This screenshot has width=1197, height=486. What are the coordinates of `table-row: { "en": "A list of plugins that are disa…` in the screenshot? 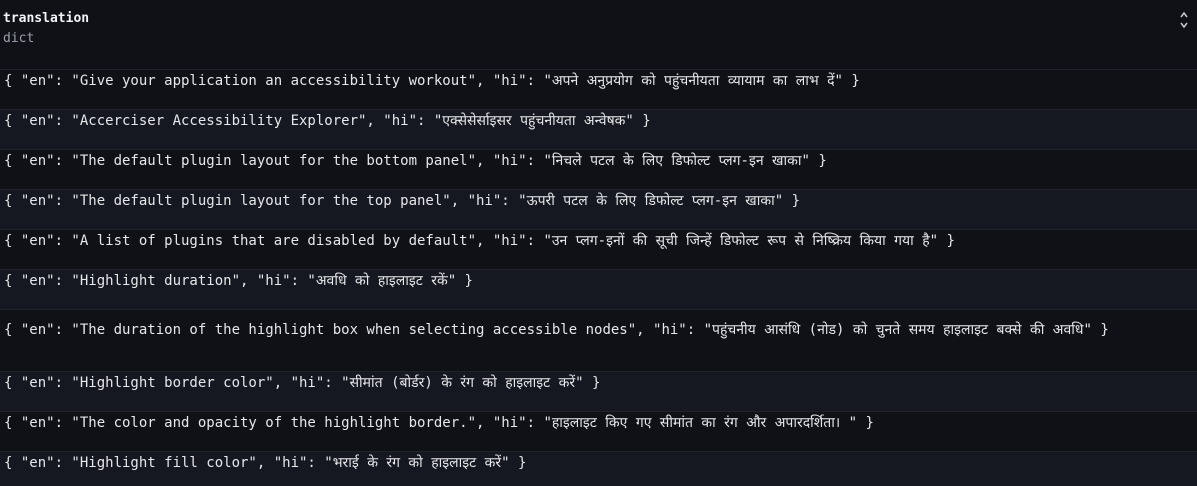 It's located at (598, 249).